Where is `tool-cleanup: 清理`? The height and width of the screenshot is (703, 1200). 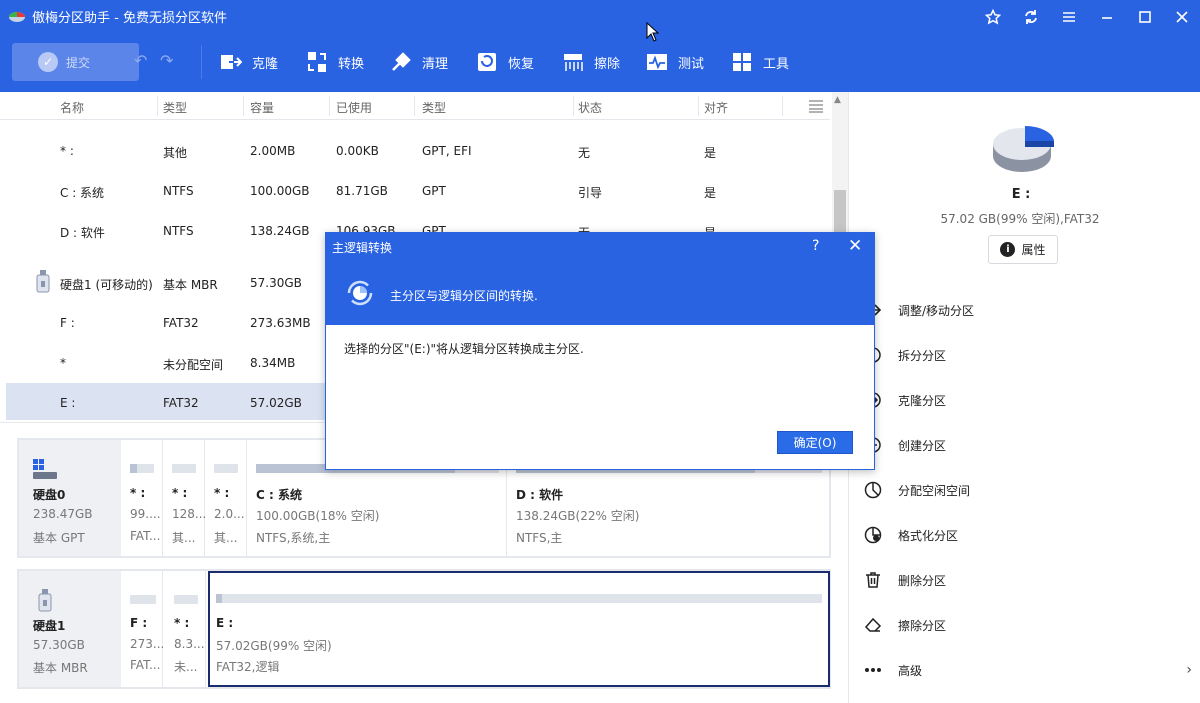 tool-cleanup: 清理 is located at coordinates (419, 62).